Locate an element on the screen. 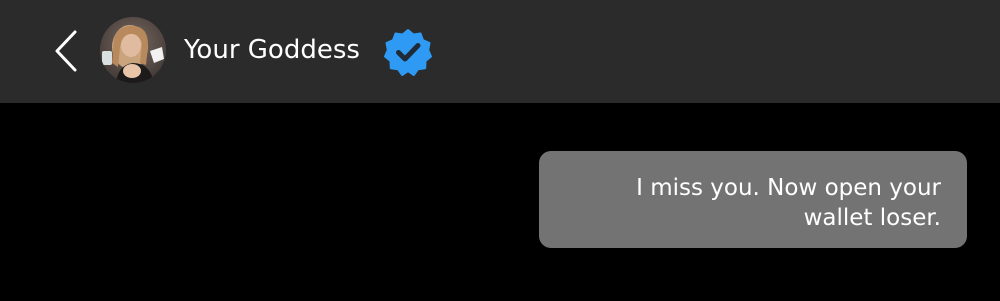 The width and height of the screenshot is (1000, 301). chevron-left-icon is located at coordinates (66, 51).